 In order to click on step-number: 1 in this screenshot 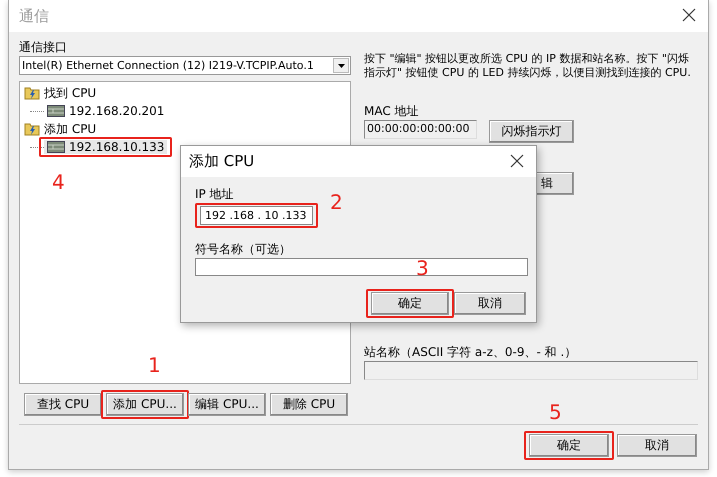, I will do `click(154, 365)`.